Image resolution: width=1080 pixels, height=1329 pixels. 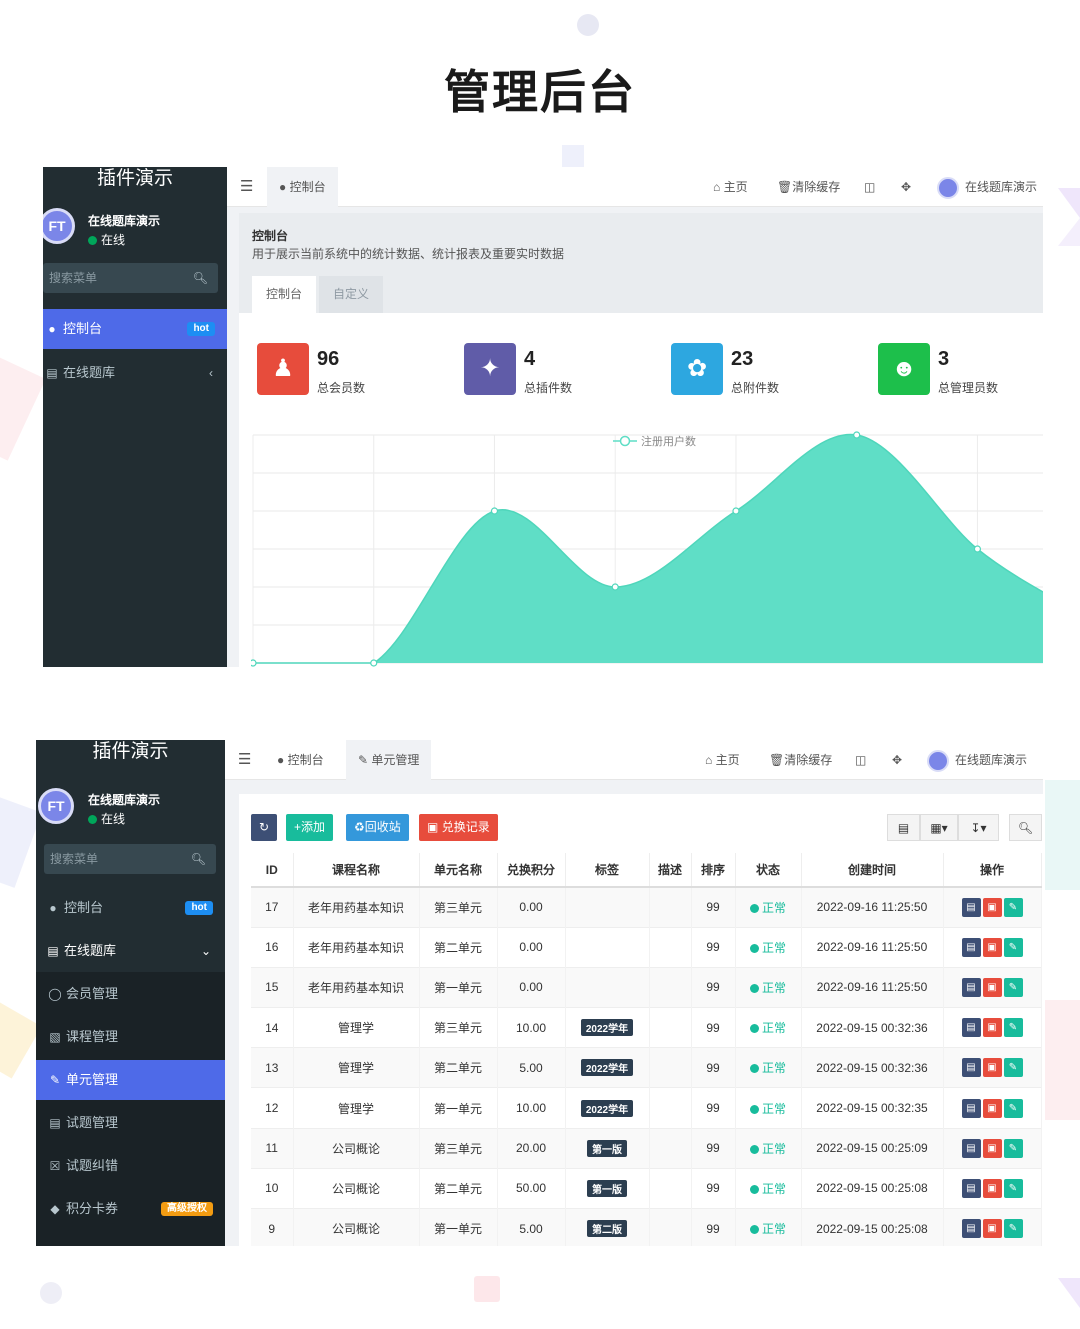 I want to click on search-toggle-button: 🔍︎, so click(x=1025, y=827).